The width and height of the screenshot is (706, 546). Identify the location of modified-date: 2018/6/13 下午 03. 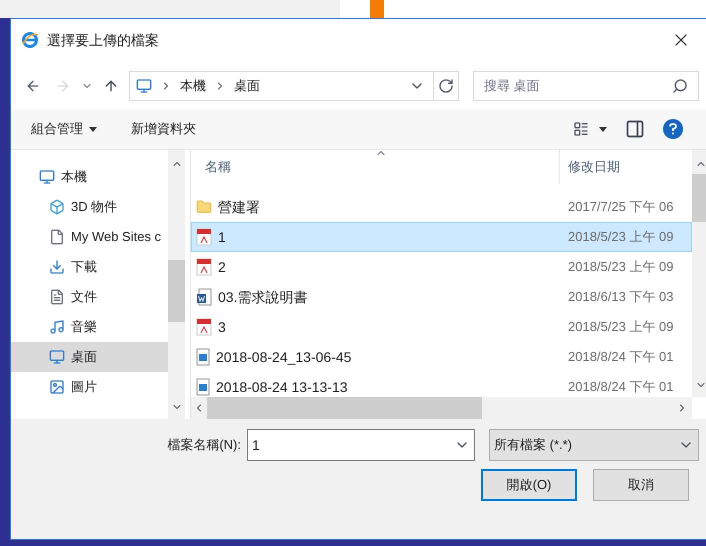
(620, 297).